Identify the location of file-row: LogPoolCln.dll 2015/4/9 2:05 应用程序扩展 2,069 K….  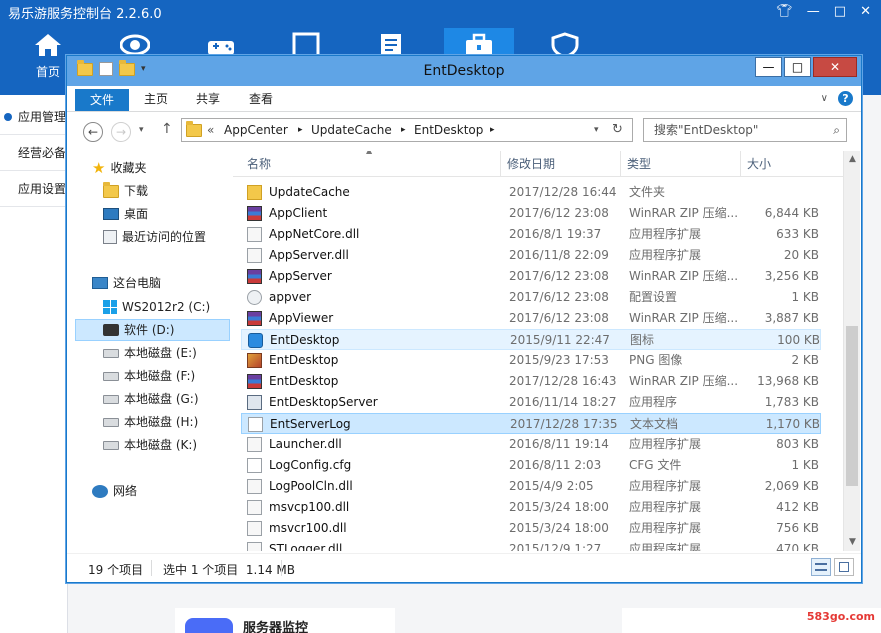
(531, 486).